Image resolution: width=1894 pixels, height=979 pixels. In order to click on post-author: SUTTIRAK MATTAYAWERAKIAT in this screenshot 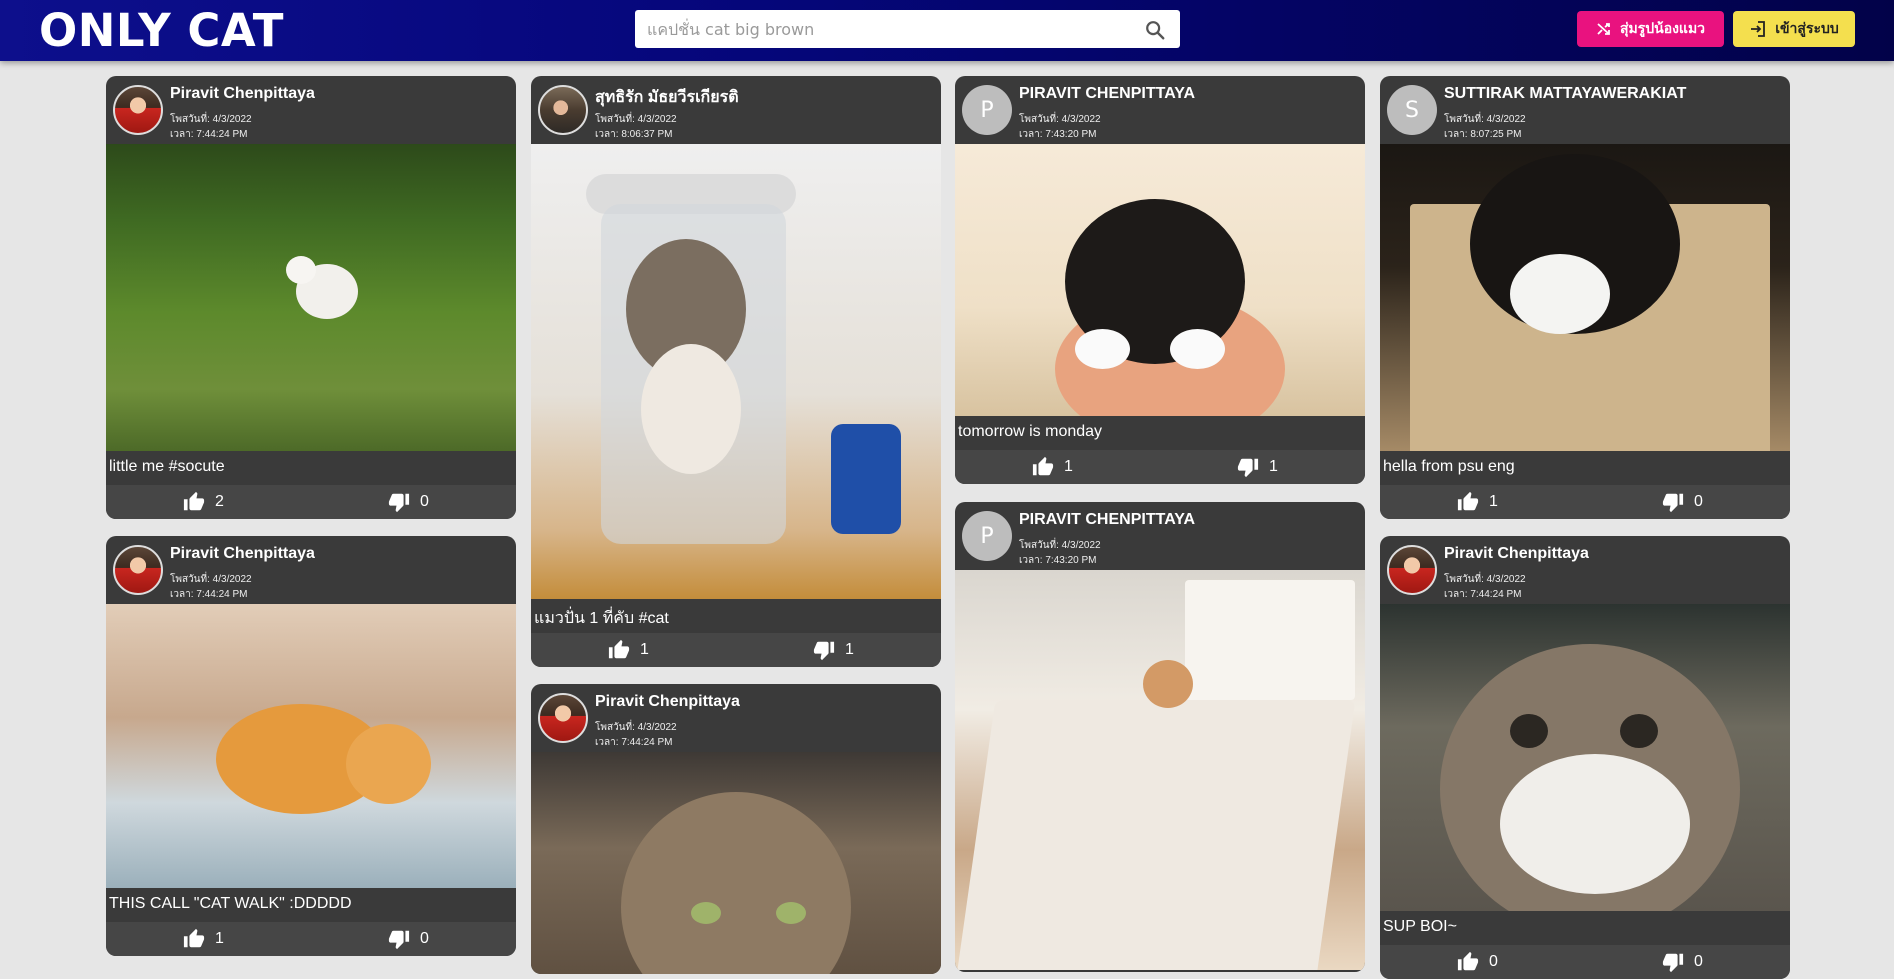, I will do `click(1565, 93)`.